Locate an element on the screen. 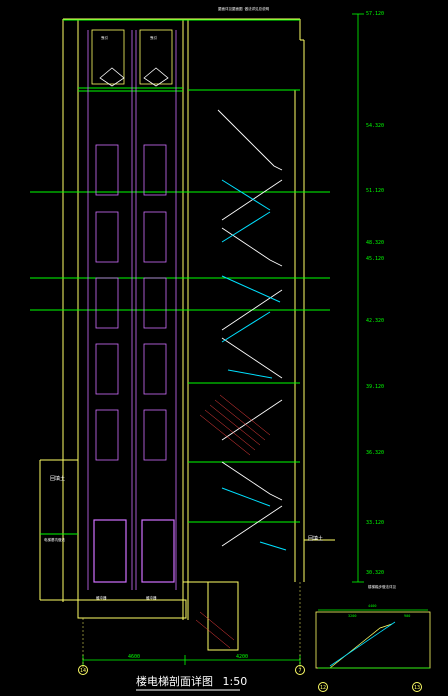 This screenshot has width=448, height=696. dim-bottom-left: 4600 is located at coordinates (134, 657).